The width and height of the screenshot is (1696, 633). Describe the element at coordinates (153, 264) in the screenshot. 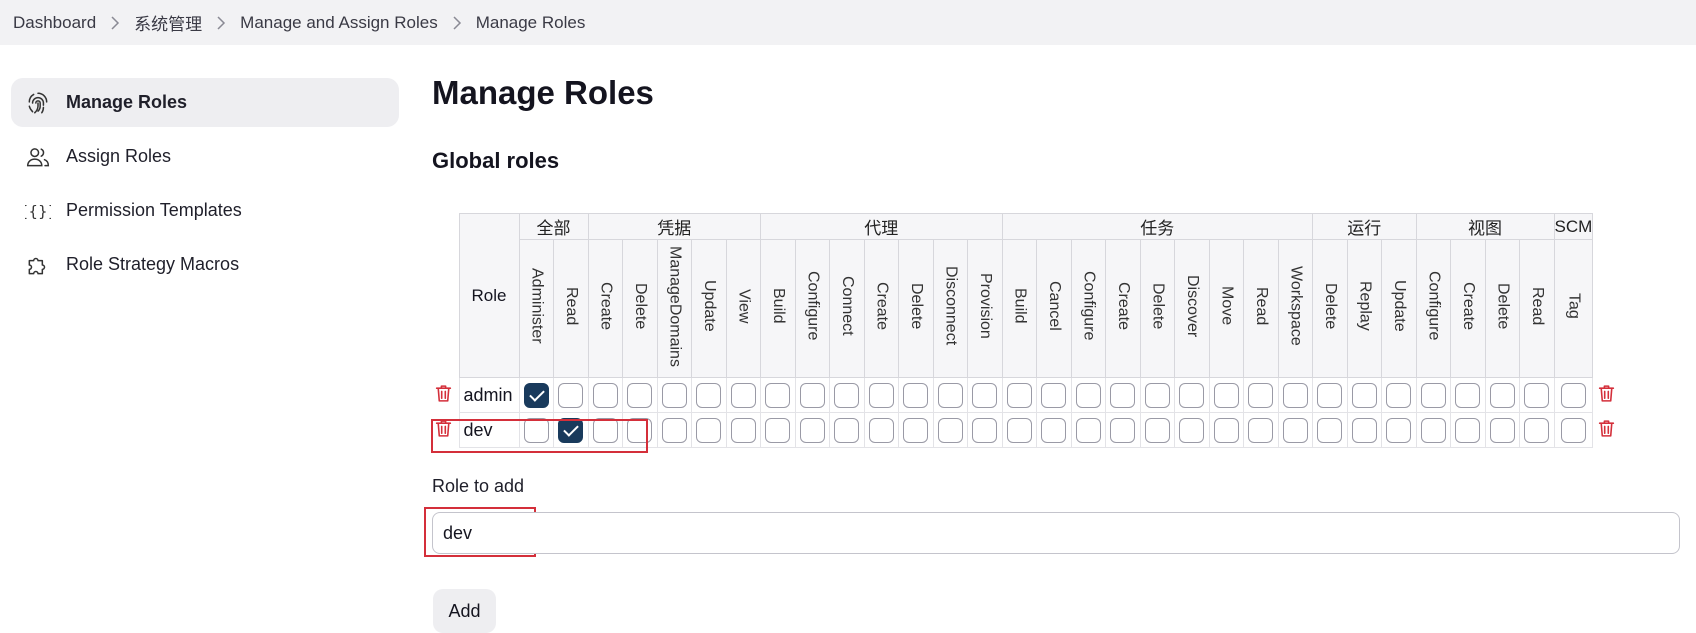

I see `sidebar-item-label: Role Strategy Macros` at that location.